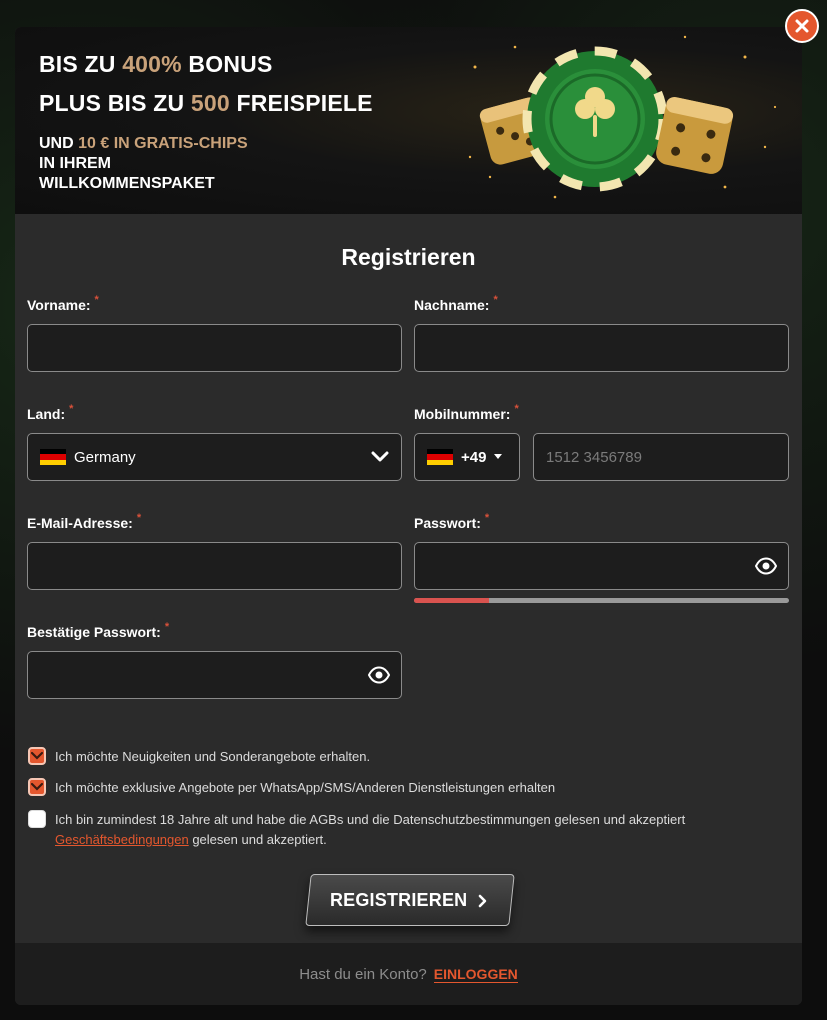  I want to click on confirm-password-input, so click(214, 675).